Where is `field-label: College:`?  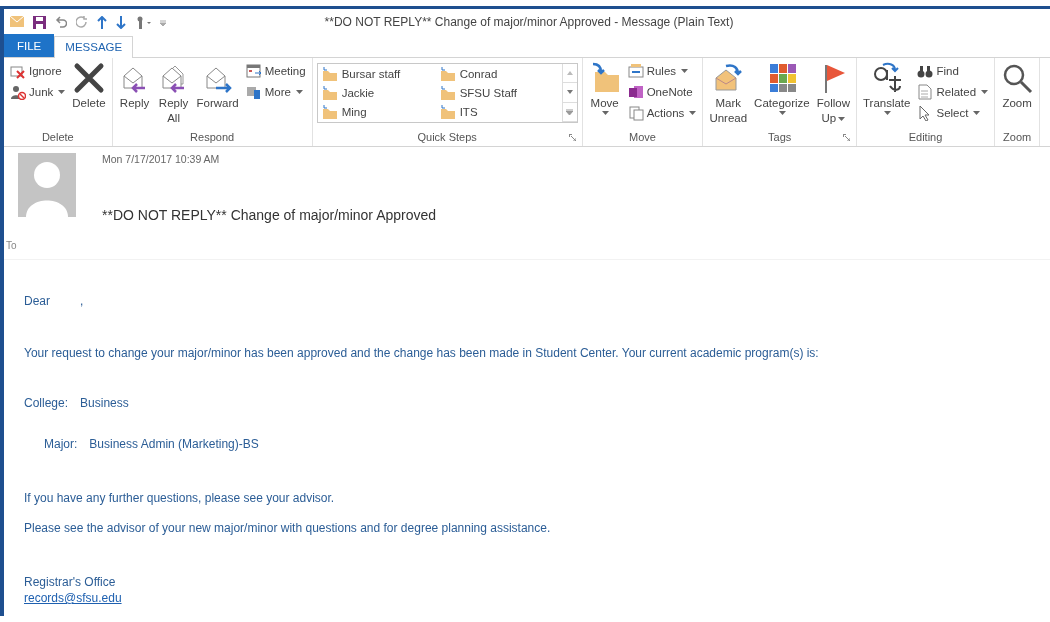 field-label: College: is located at coordinates (46, 403).